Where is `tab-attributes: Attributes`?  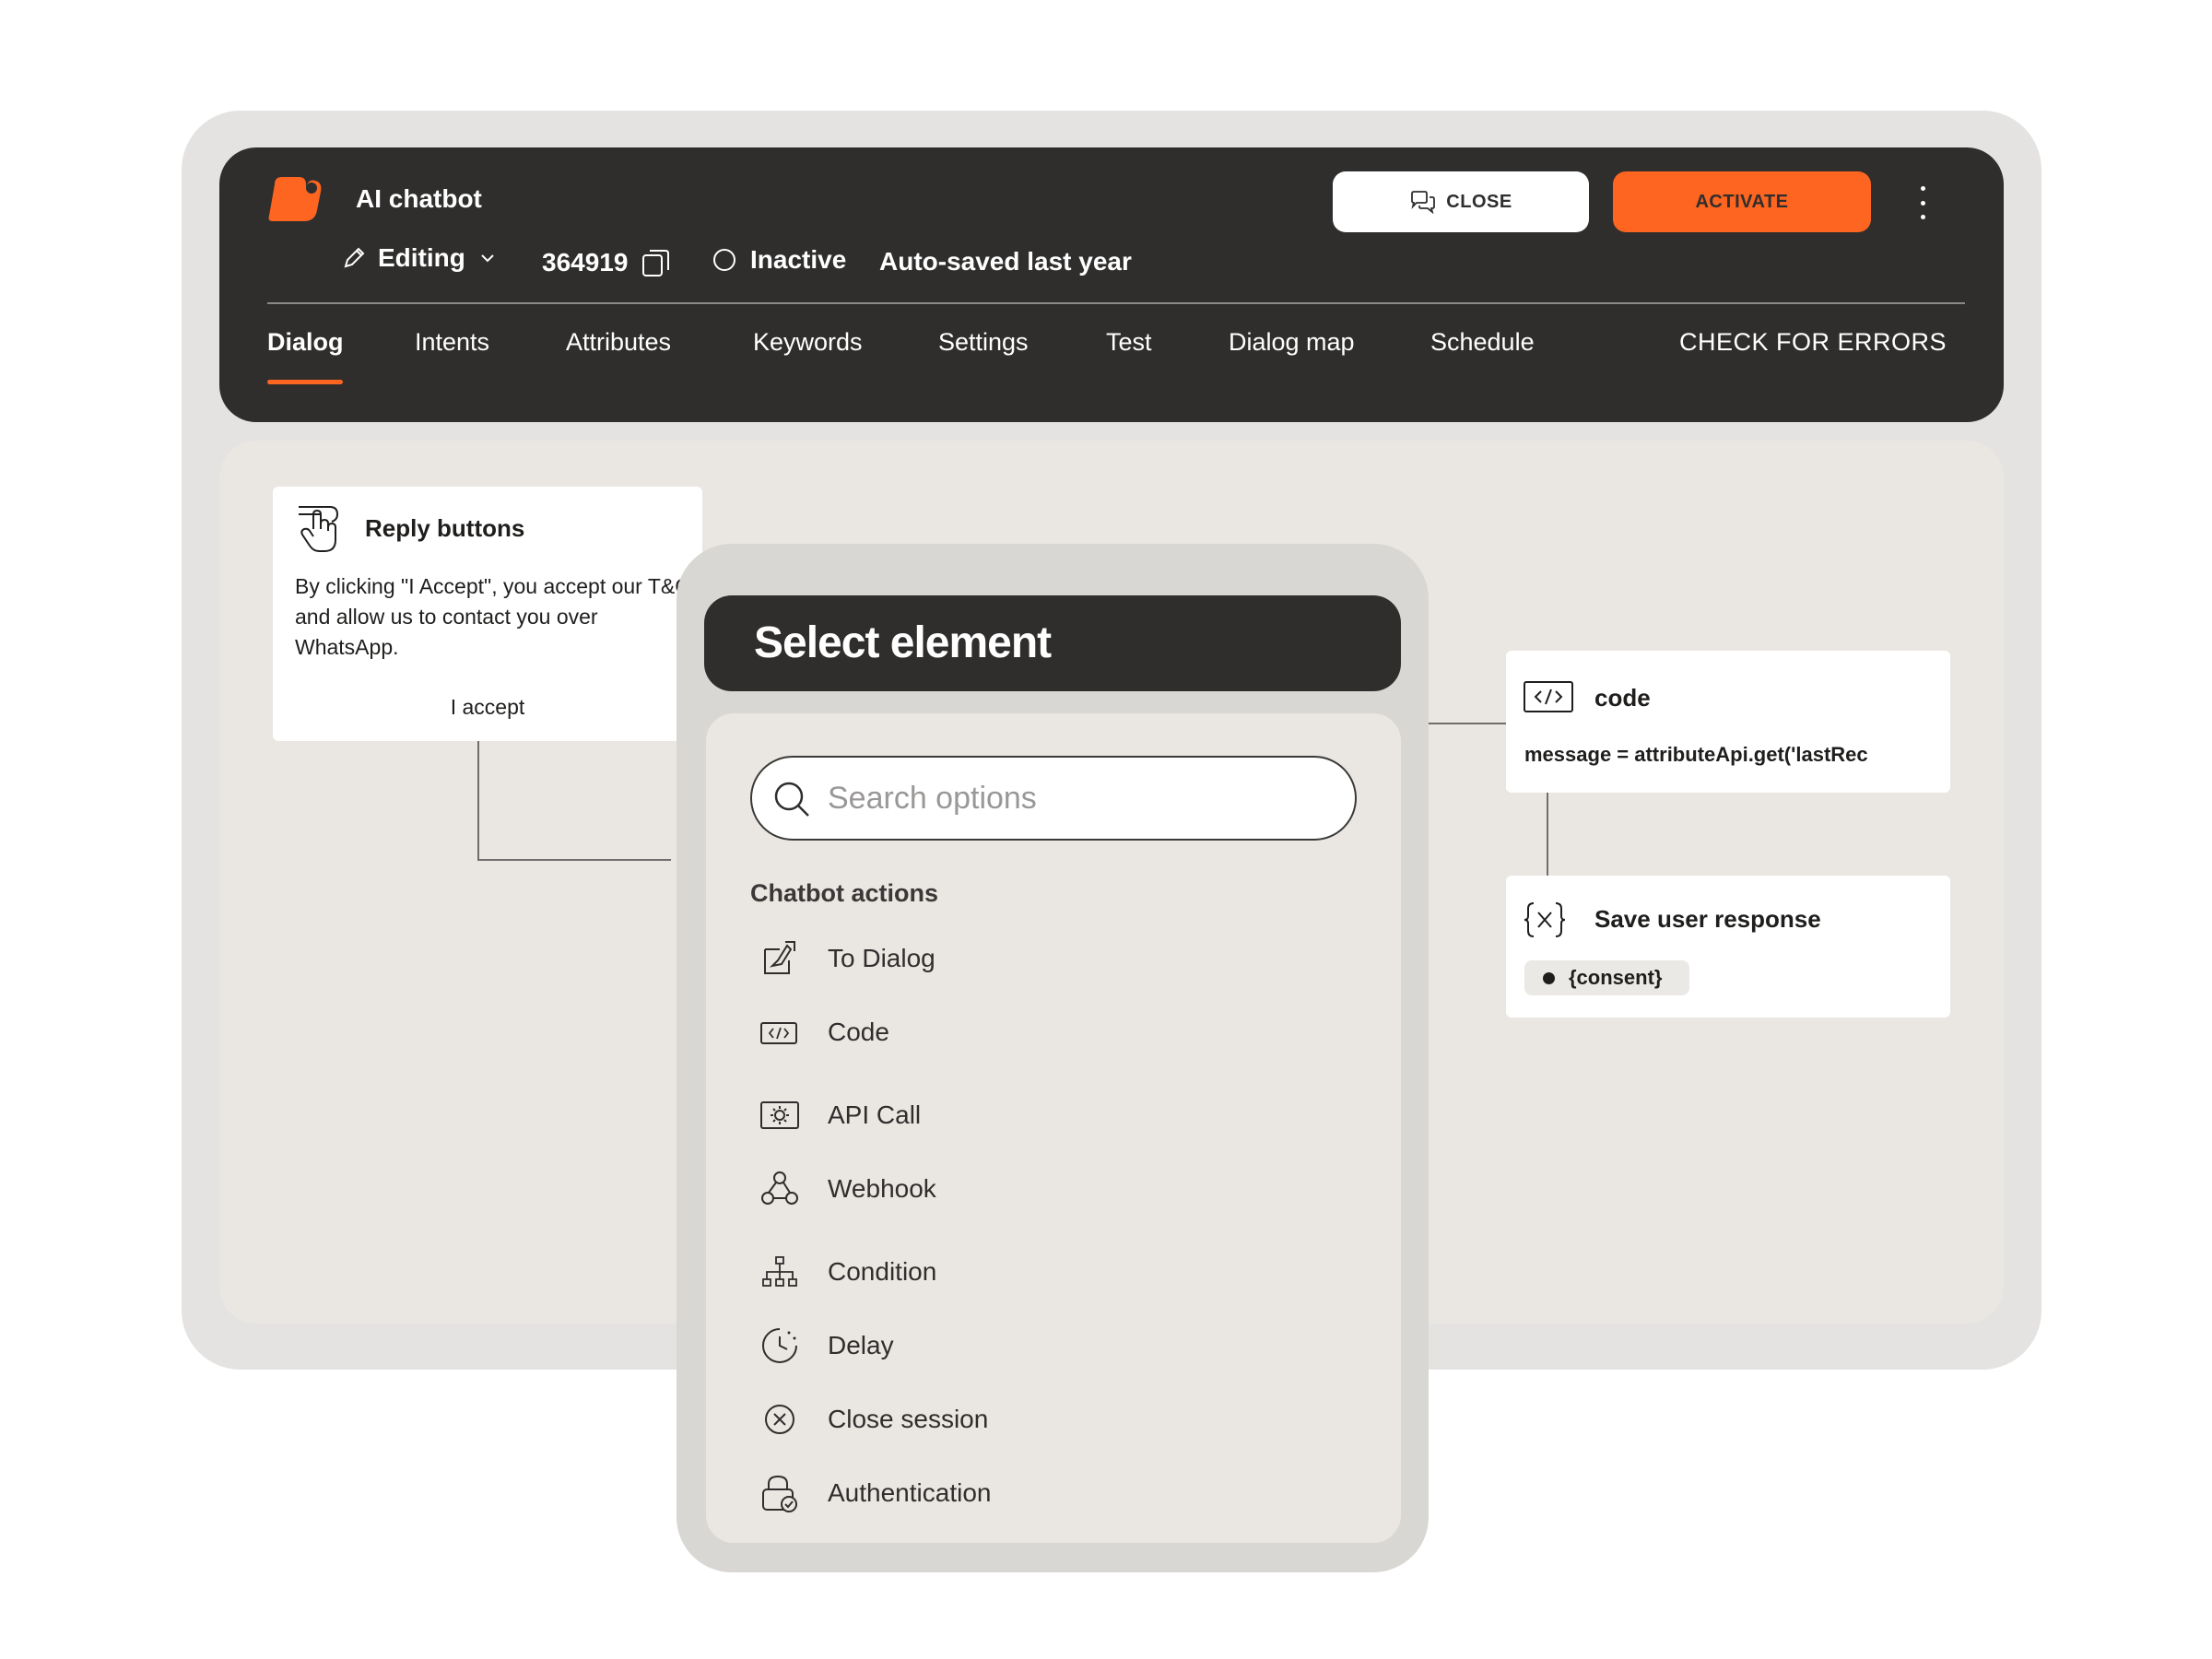
tab-attributes: Attributes is located at coordinates (618, 342).